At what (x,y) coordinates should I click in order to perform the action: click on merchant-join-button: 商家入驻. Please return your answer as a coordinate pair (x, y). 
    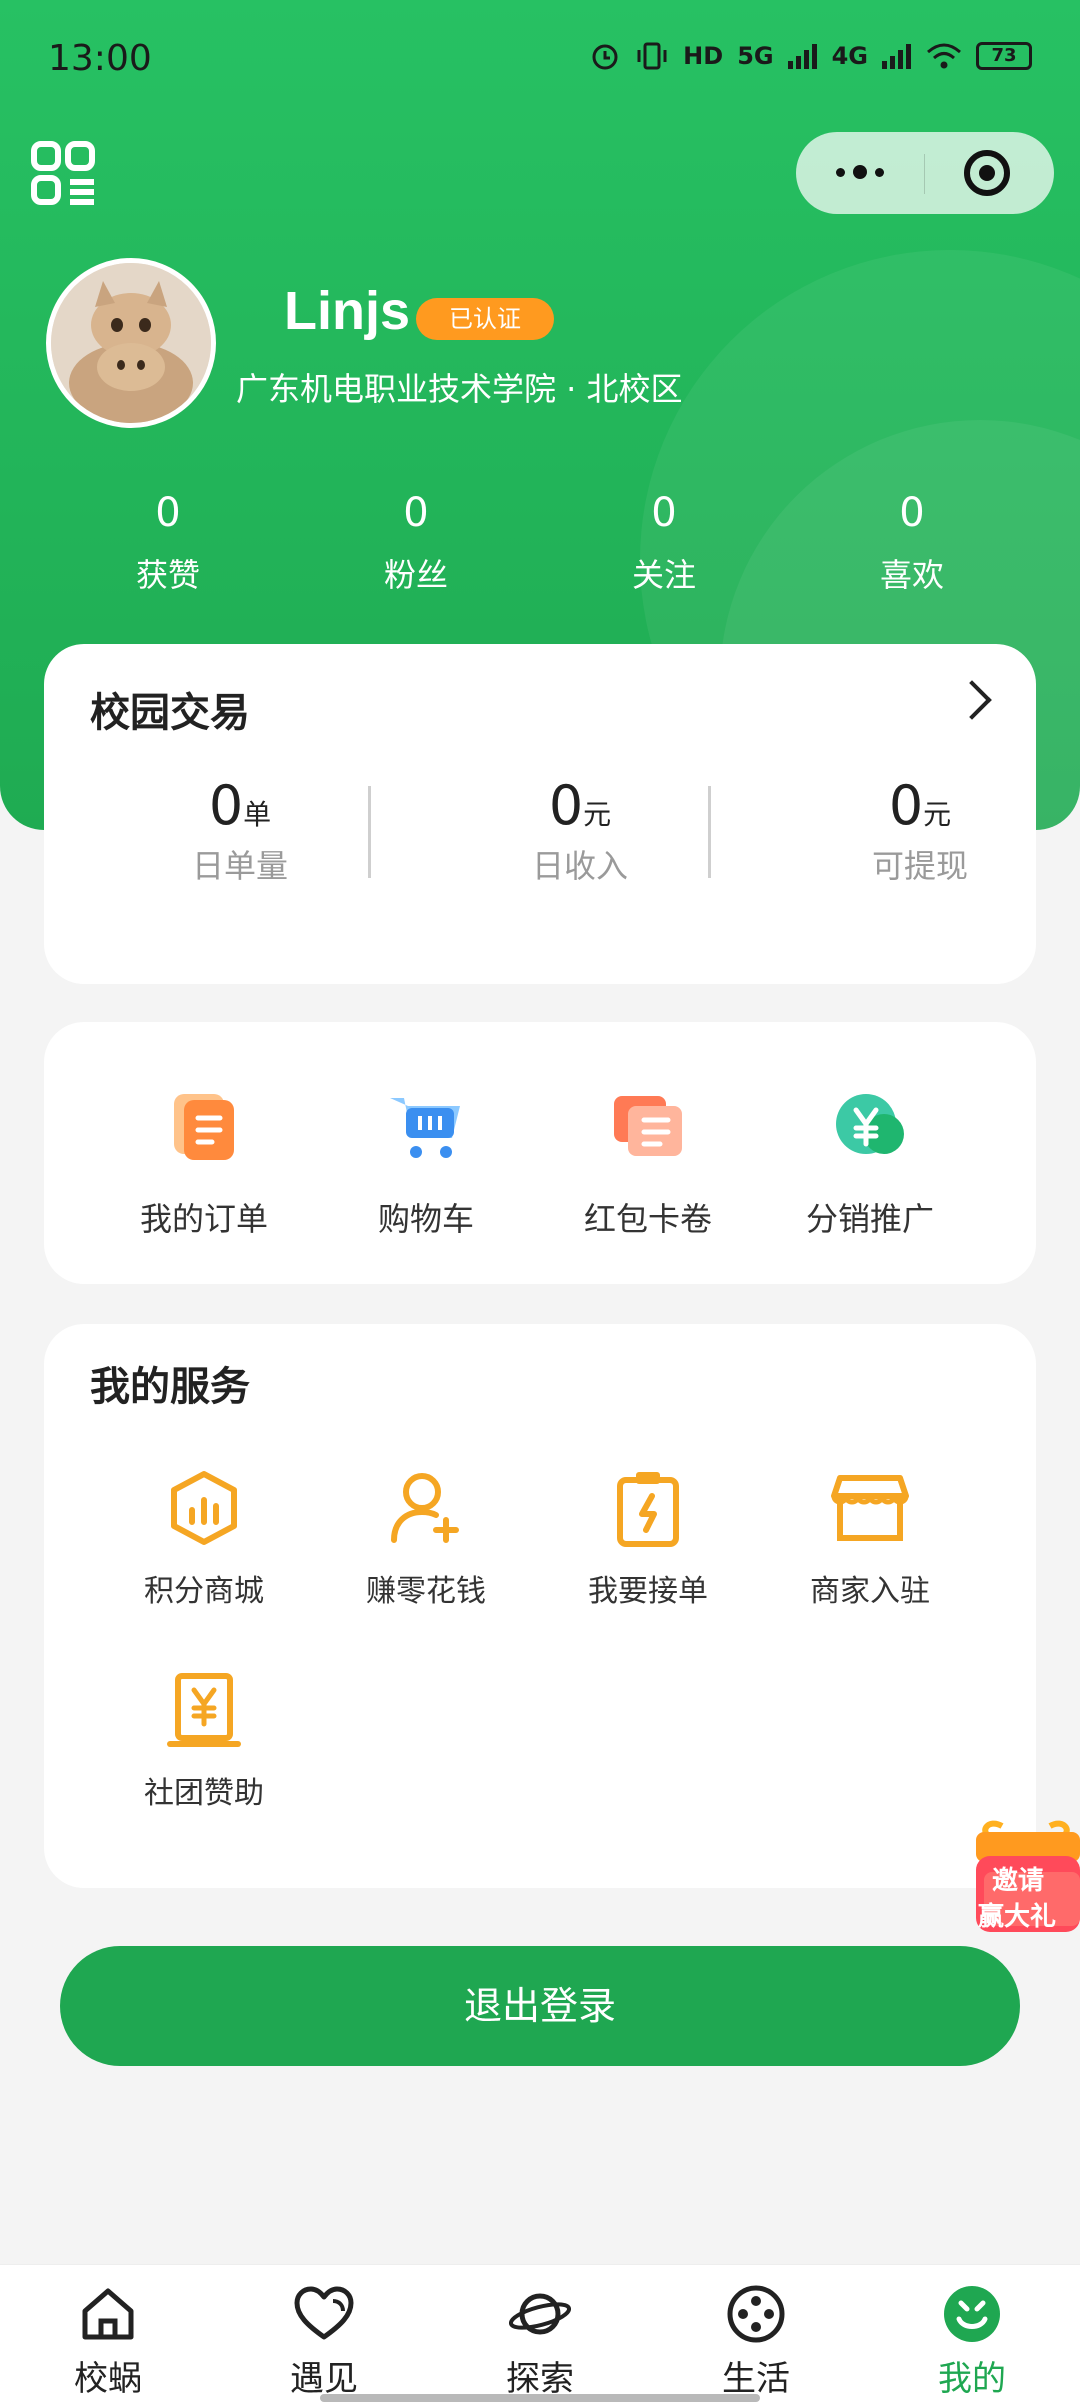
    Looking at the image, I should click on (870, 1539).